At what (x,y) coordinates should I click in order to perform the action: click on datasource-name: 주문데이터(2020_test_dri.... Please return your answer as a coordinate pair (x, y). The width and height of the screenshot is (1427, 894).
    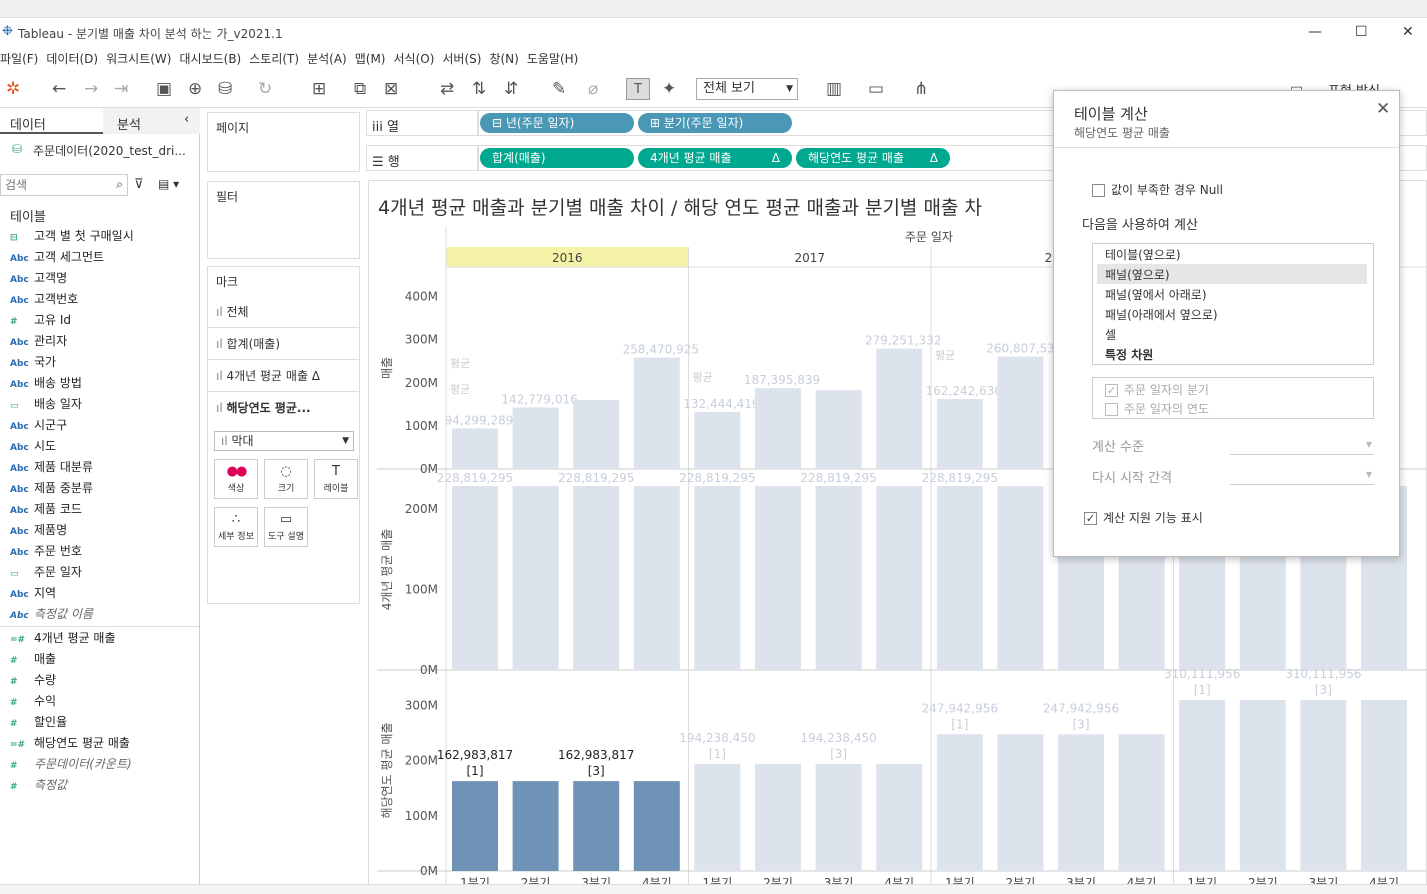
    Looking at the image, I should click on (109, 150).